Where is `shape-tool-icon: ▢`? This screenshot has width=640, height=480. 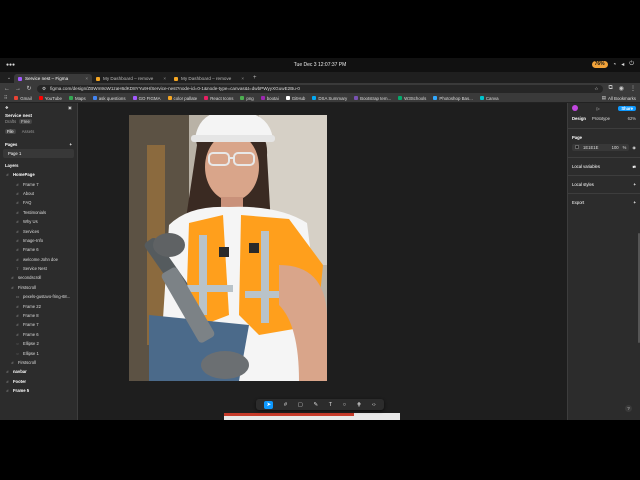
shape-tool-icon: ▢ is located at coordinates (300, 405).